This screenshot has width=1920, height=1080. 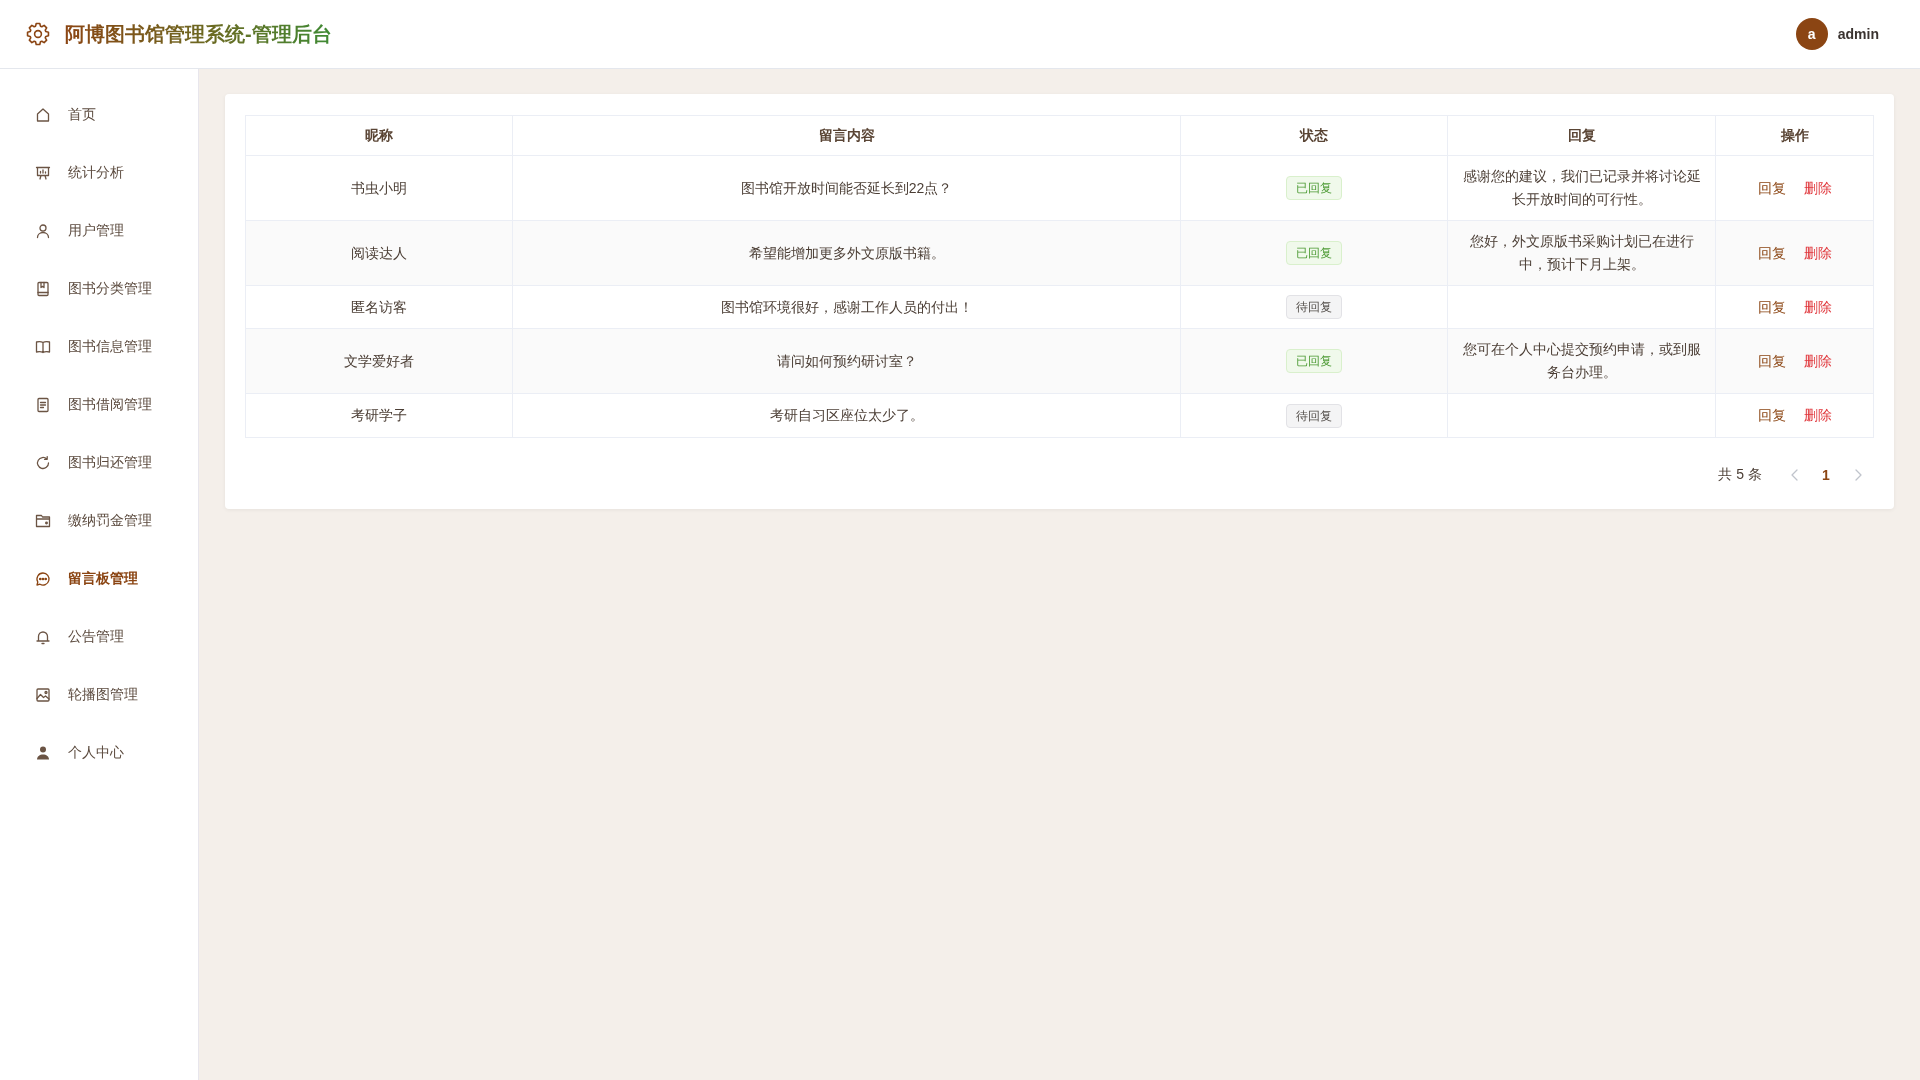 I want to click on wallet-icon, so click(x=43, y=521).